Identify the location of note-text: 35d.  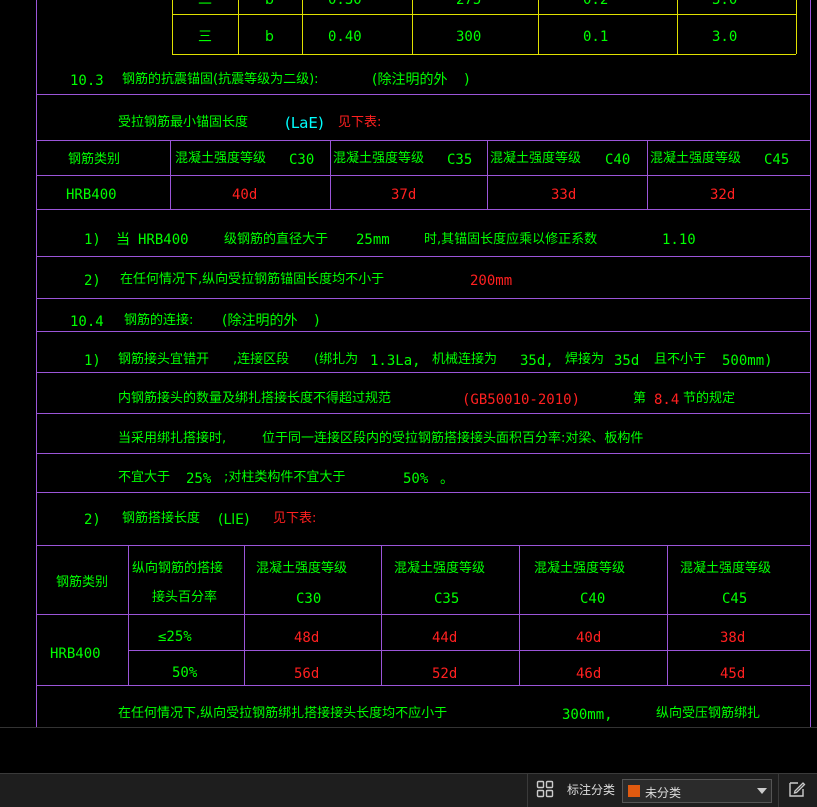
(627, 361).